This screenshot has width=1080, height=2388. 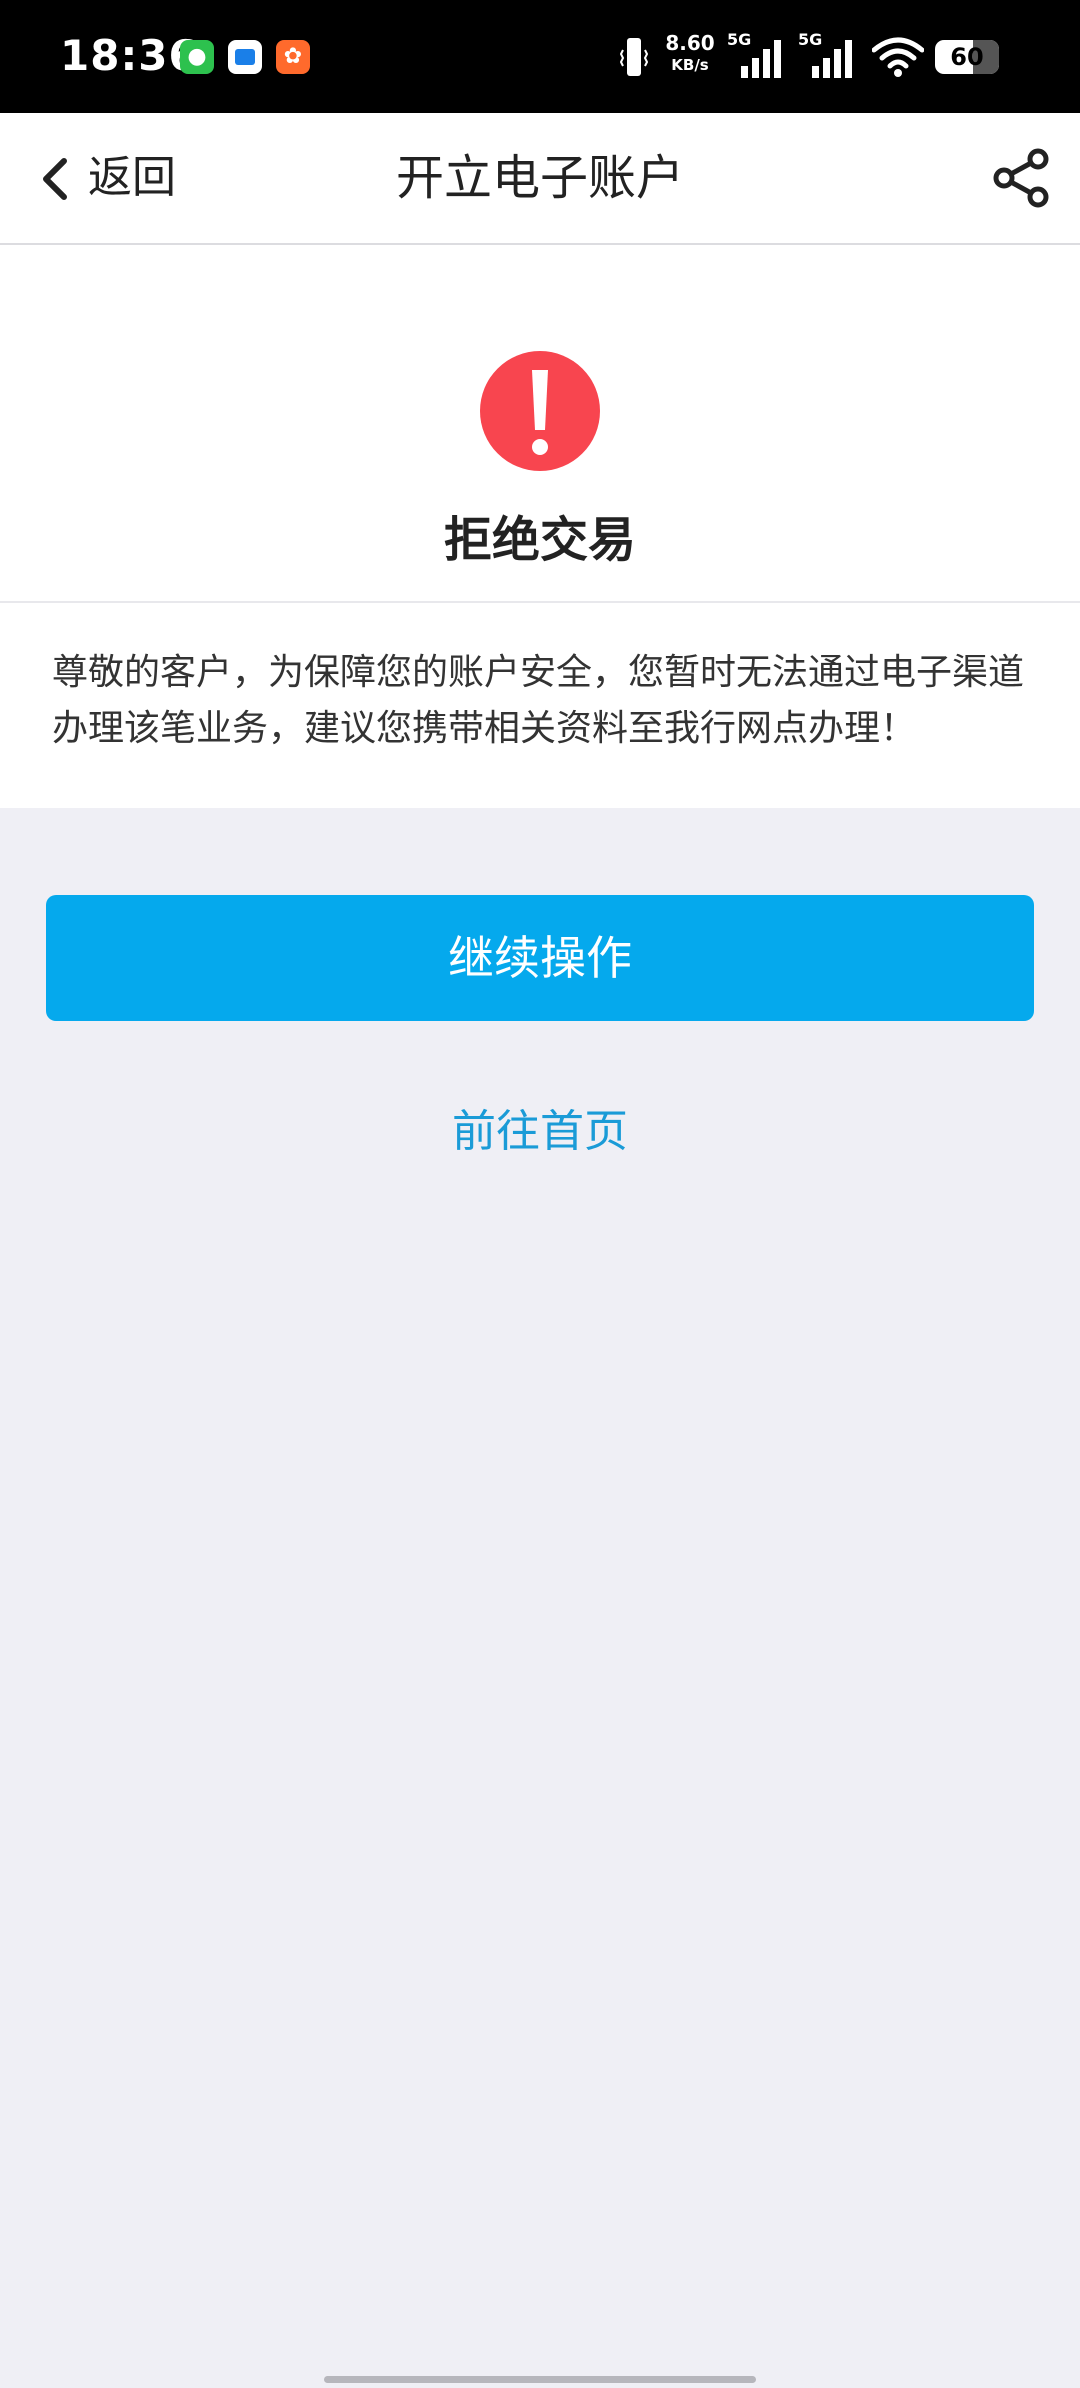 I want to click on battery-level: 60, so click(x=967, y=57).